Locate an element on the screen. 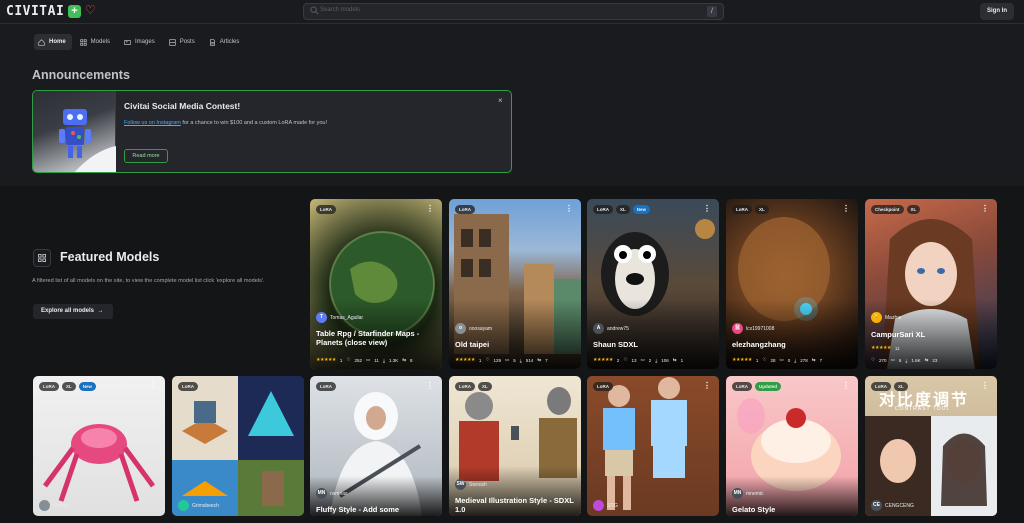 The height and width of the screenshot is (523, 1024). tab-posts: Posts is located at coordinates (183, 42).